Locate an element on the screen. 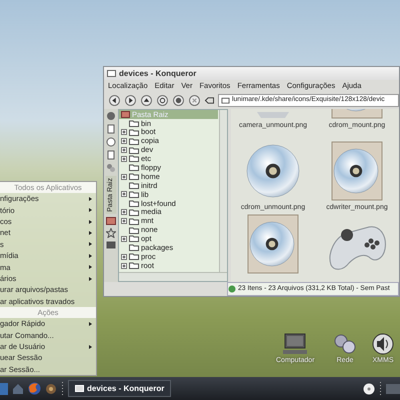 This screenshot has width=400, height=400. back-icon is located at coordinates (114, 100).